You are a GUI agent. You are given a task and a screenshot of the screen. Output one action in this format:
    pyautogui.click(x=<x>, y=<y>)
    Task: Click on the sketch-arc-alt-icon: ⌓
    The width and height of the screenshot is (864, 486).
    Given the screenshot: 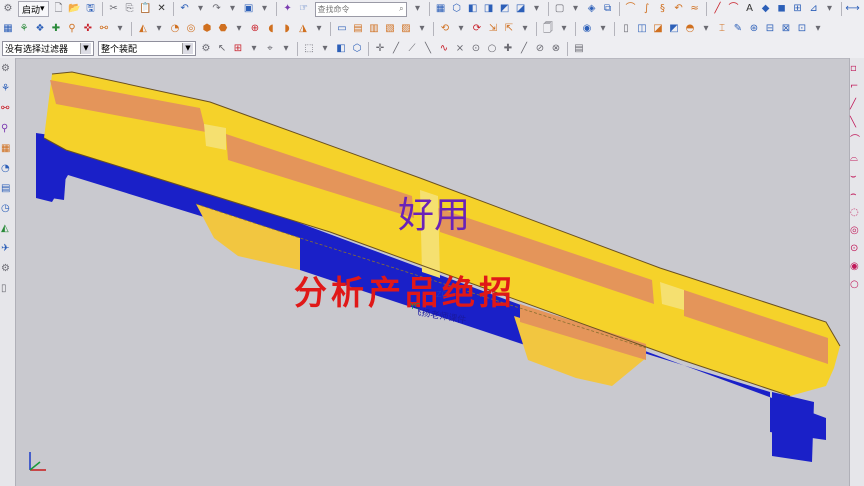 What is the action you would take?
    pyautogui.click(x=857, y=159)
    